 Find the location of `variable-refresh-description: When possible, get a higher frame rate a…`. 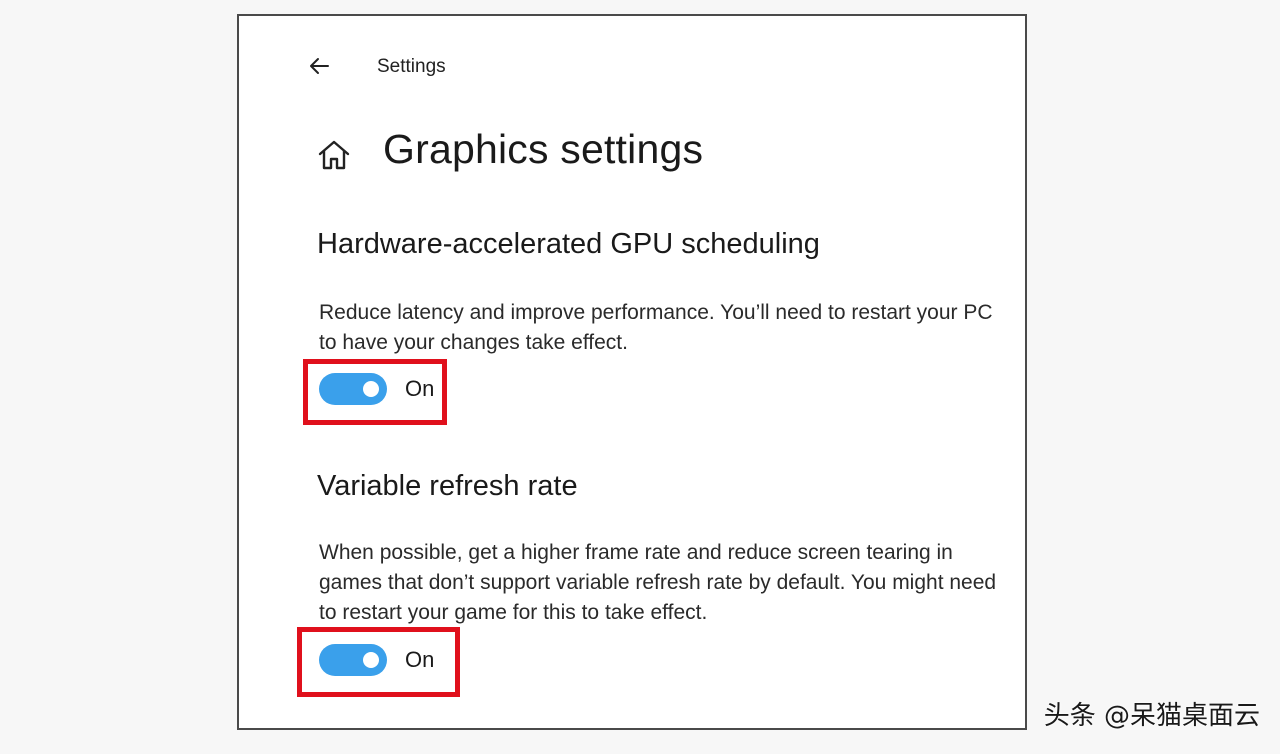

variable-refresh-description: When possible, get a higher frame rate a… is located at coordinates (658, 582).